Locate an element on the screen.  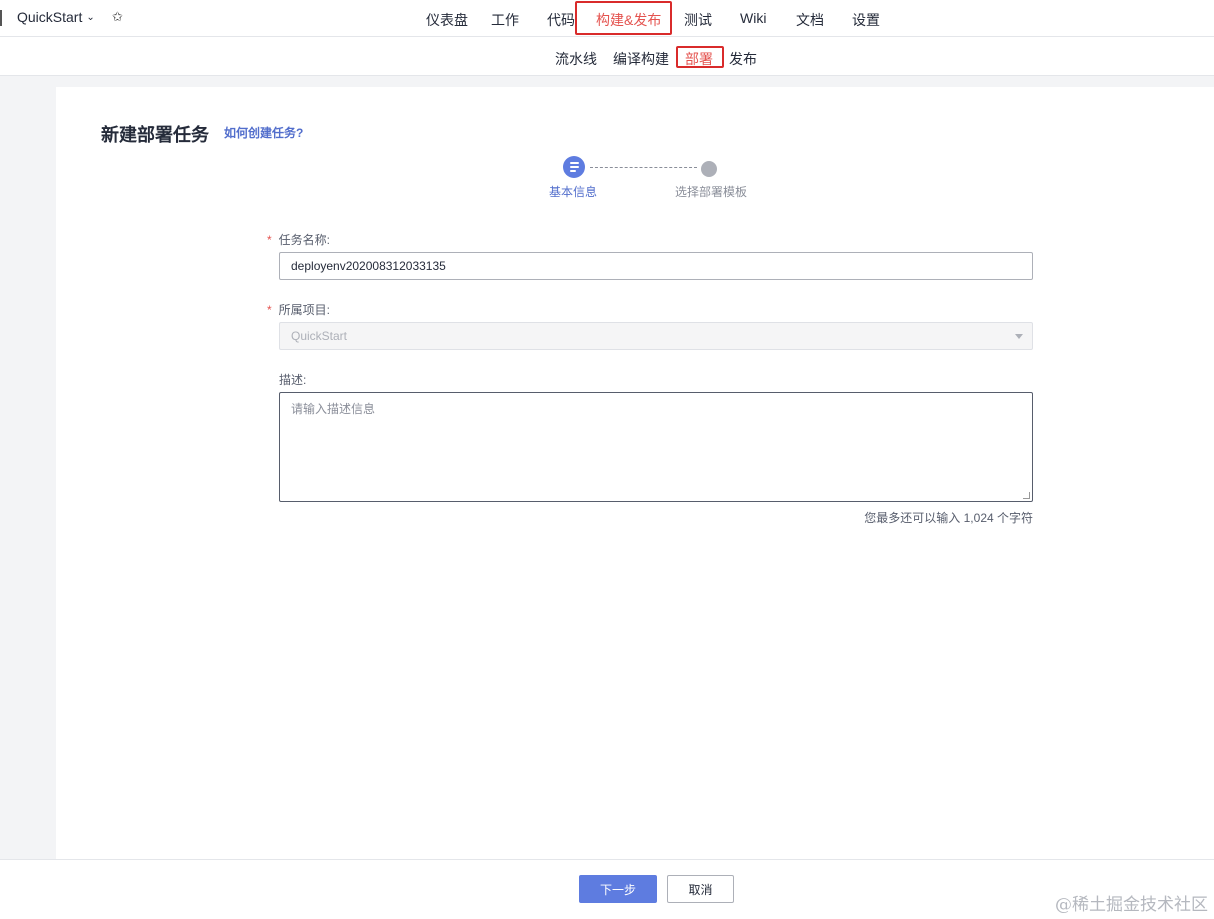
project-select-value: QuickStart is located at coordinates (319, 336).